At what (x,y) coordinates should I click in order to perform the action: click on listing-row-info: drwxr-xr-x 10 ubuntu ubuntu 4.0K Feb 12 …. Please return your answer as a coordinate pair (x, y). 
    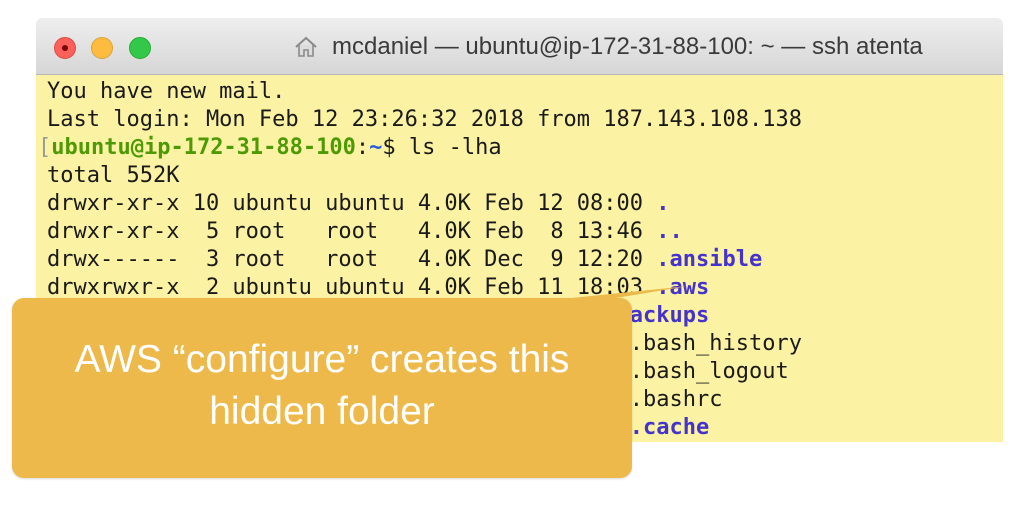
    Looking at the image, I should click on (352, 203).